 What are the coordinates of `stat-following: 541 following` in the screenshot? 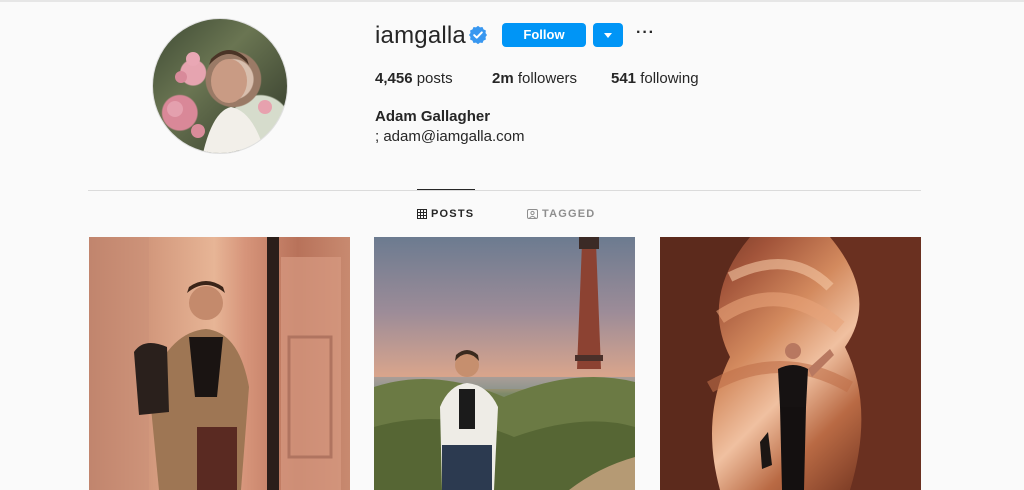 It's located at (655, 78).